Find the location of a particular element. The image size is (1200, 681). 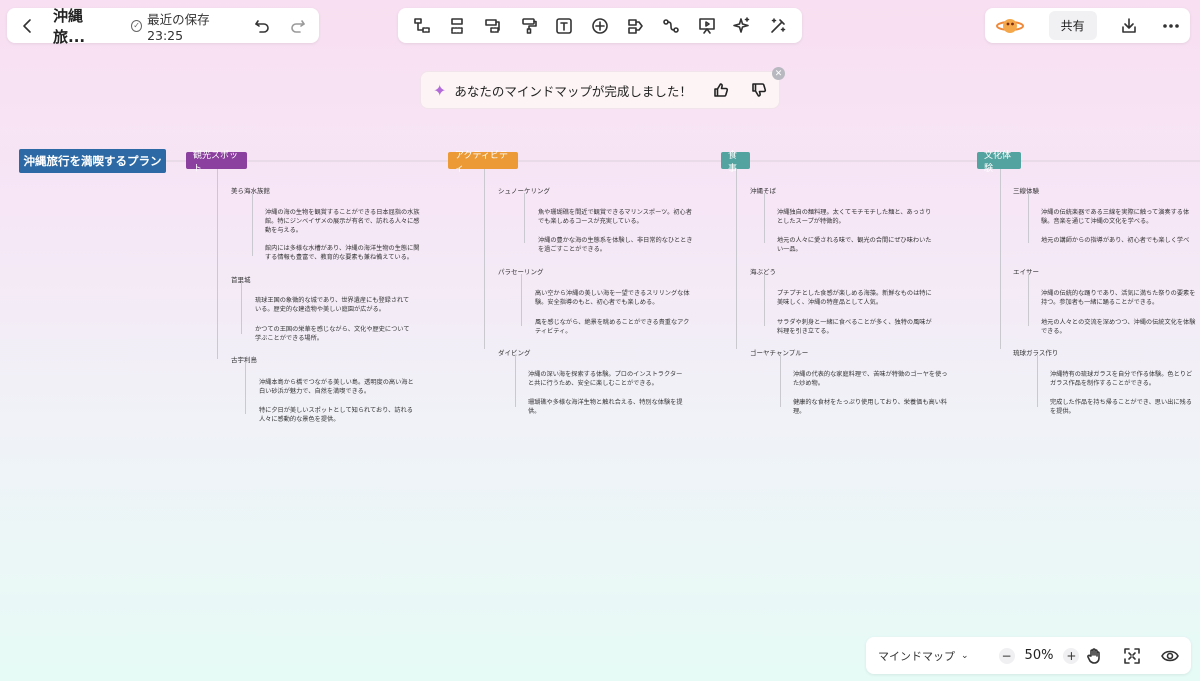

branch-activity: アクティビティ is located at coordinates (483, 162).